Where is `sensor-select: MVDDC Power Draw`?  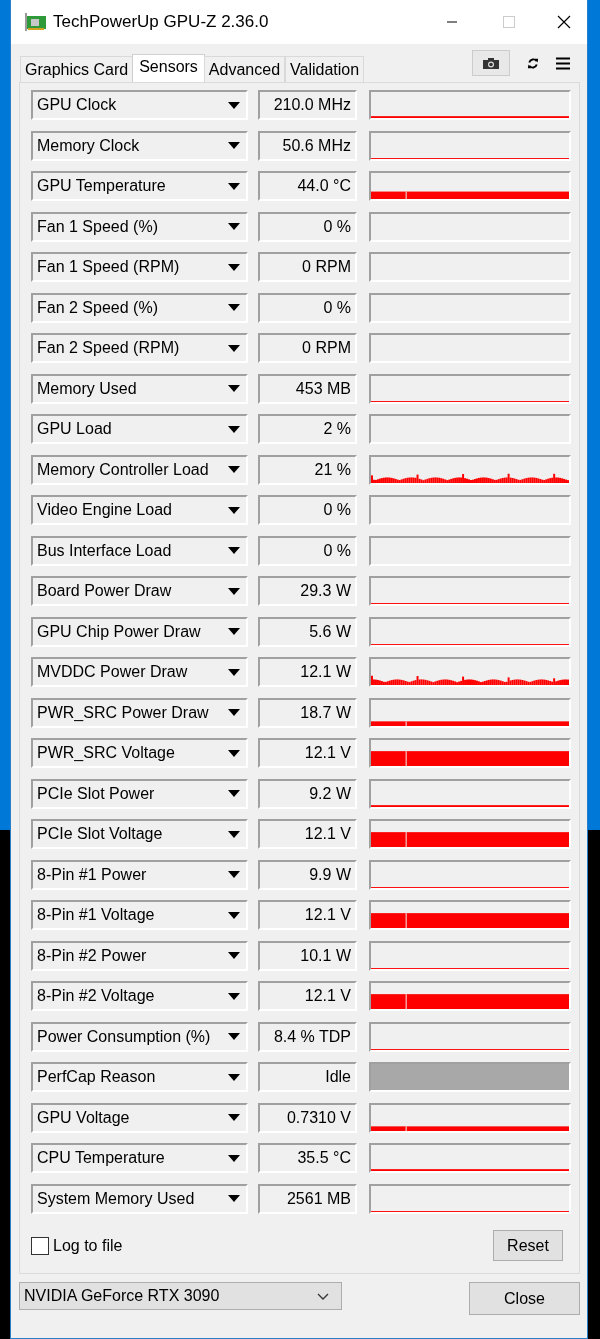 sensor-select: MVDDC Power Draw is located at coordinates (139, 672).